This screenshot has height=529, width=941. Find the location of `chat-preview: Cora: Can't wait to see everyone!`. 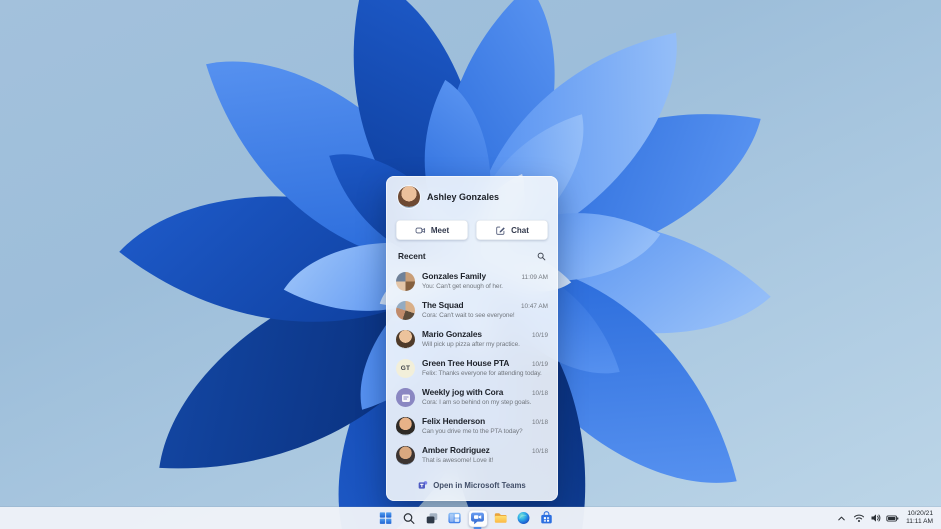

chat-preview: Cora: Can't wait to see everyone! is located at coordinates (468, 315).